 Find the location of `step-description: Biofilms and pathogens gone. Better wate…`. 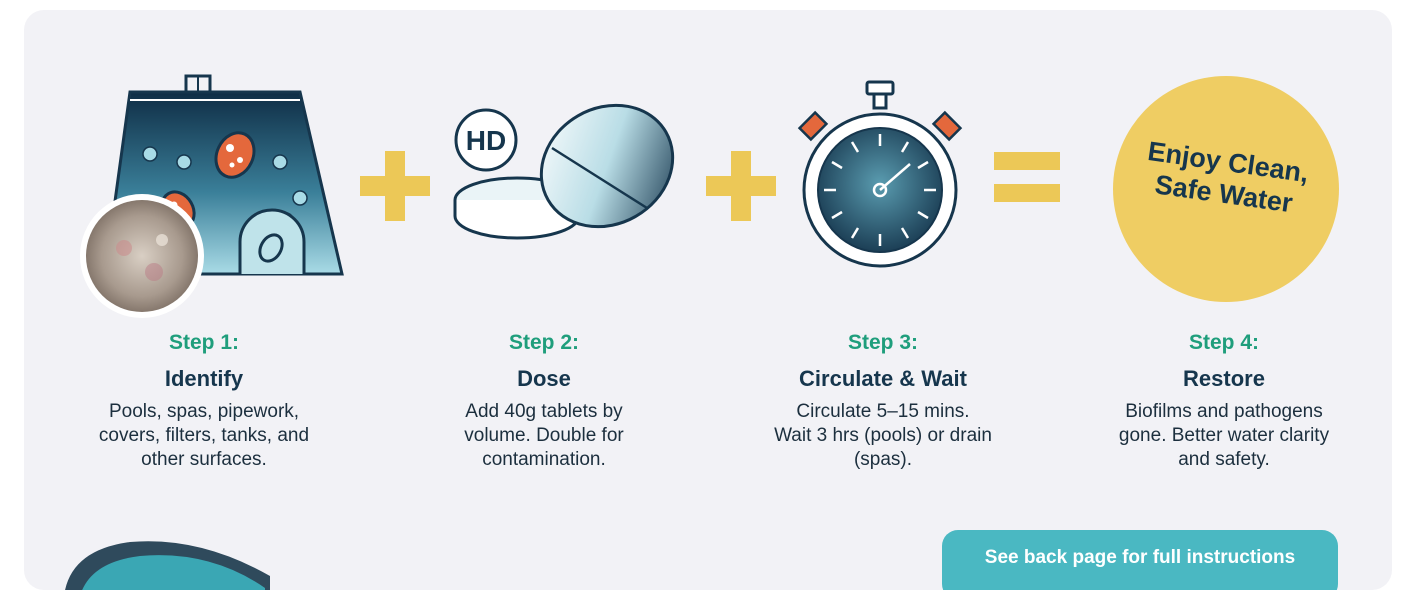

step-description: Biofilms and pathogens gone. Better wate… is located at coordinates (1224, 435).